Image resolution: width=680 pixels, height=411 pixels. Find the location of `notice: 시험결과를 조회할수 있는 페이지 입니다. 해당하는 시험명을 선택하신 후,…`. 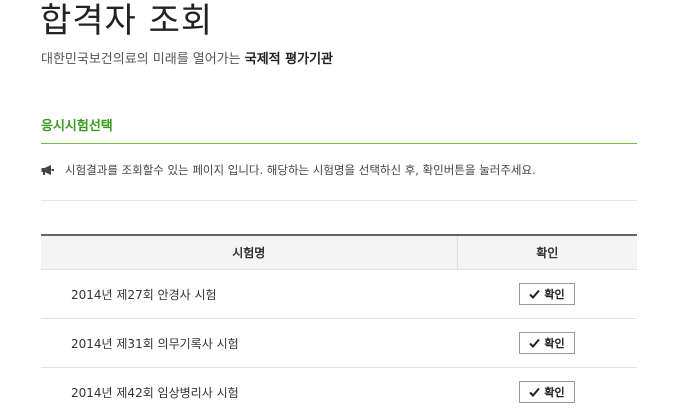

notice: 시험결과를 조회할수 있는 페이지 입니다. 해당하는 시험명을 선택하신 후,… is located at coordinates (288, 170).